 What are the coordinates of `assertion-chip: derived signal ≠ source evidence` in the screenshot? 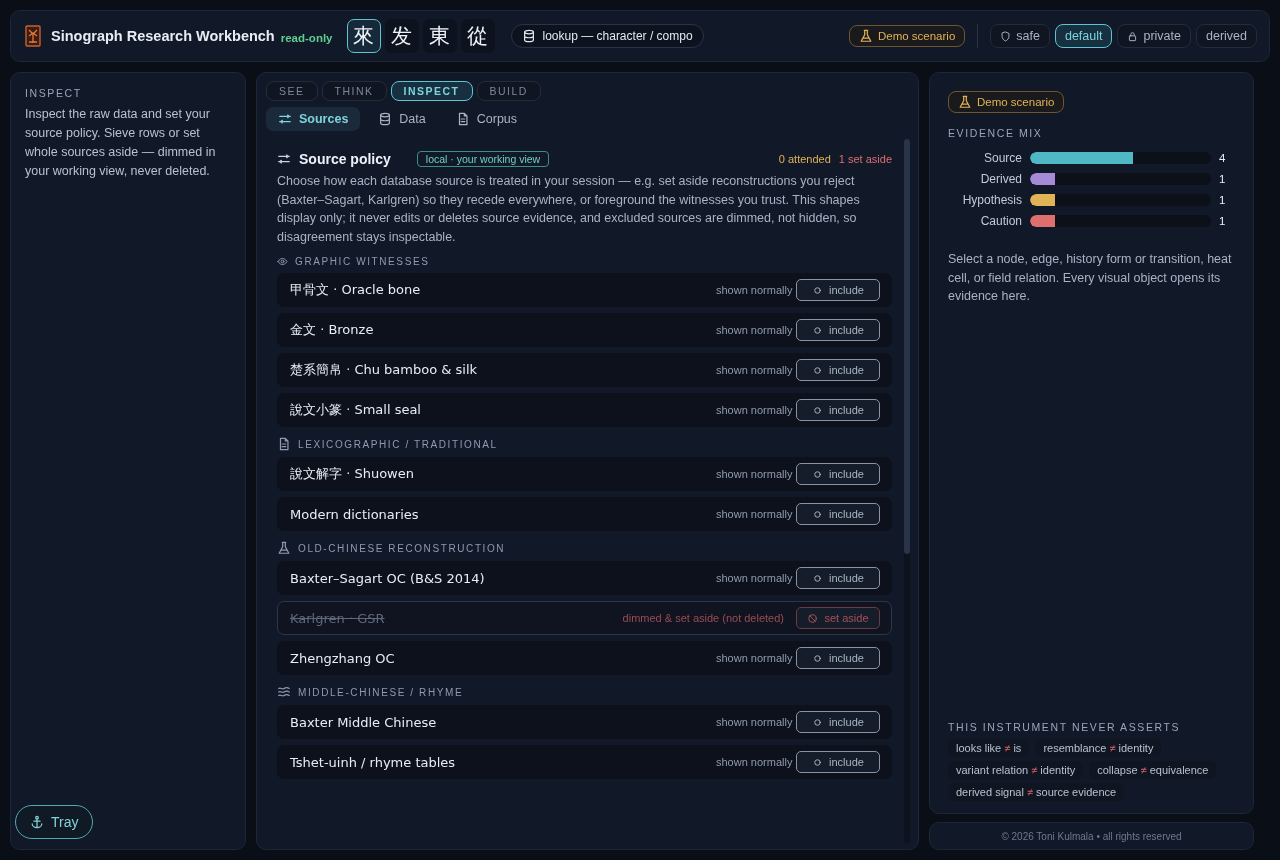 It's located at (1036, 792).